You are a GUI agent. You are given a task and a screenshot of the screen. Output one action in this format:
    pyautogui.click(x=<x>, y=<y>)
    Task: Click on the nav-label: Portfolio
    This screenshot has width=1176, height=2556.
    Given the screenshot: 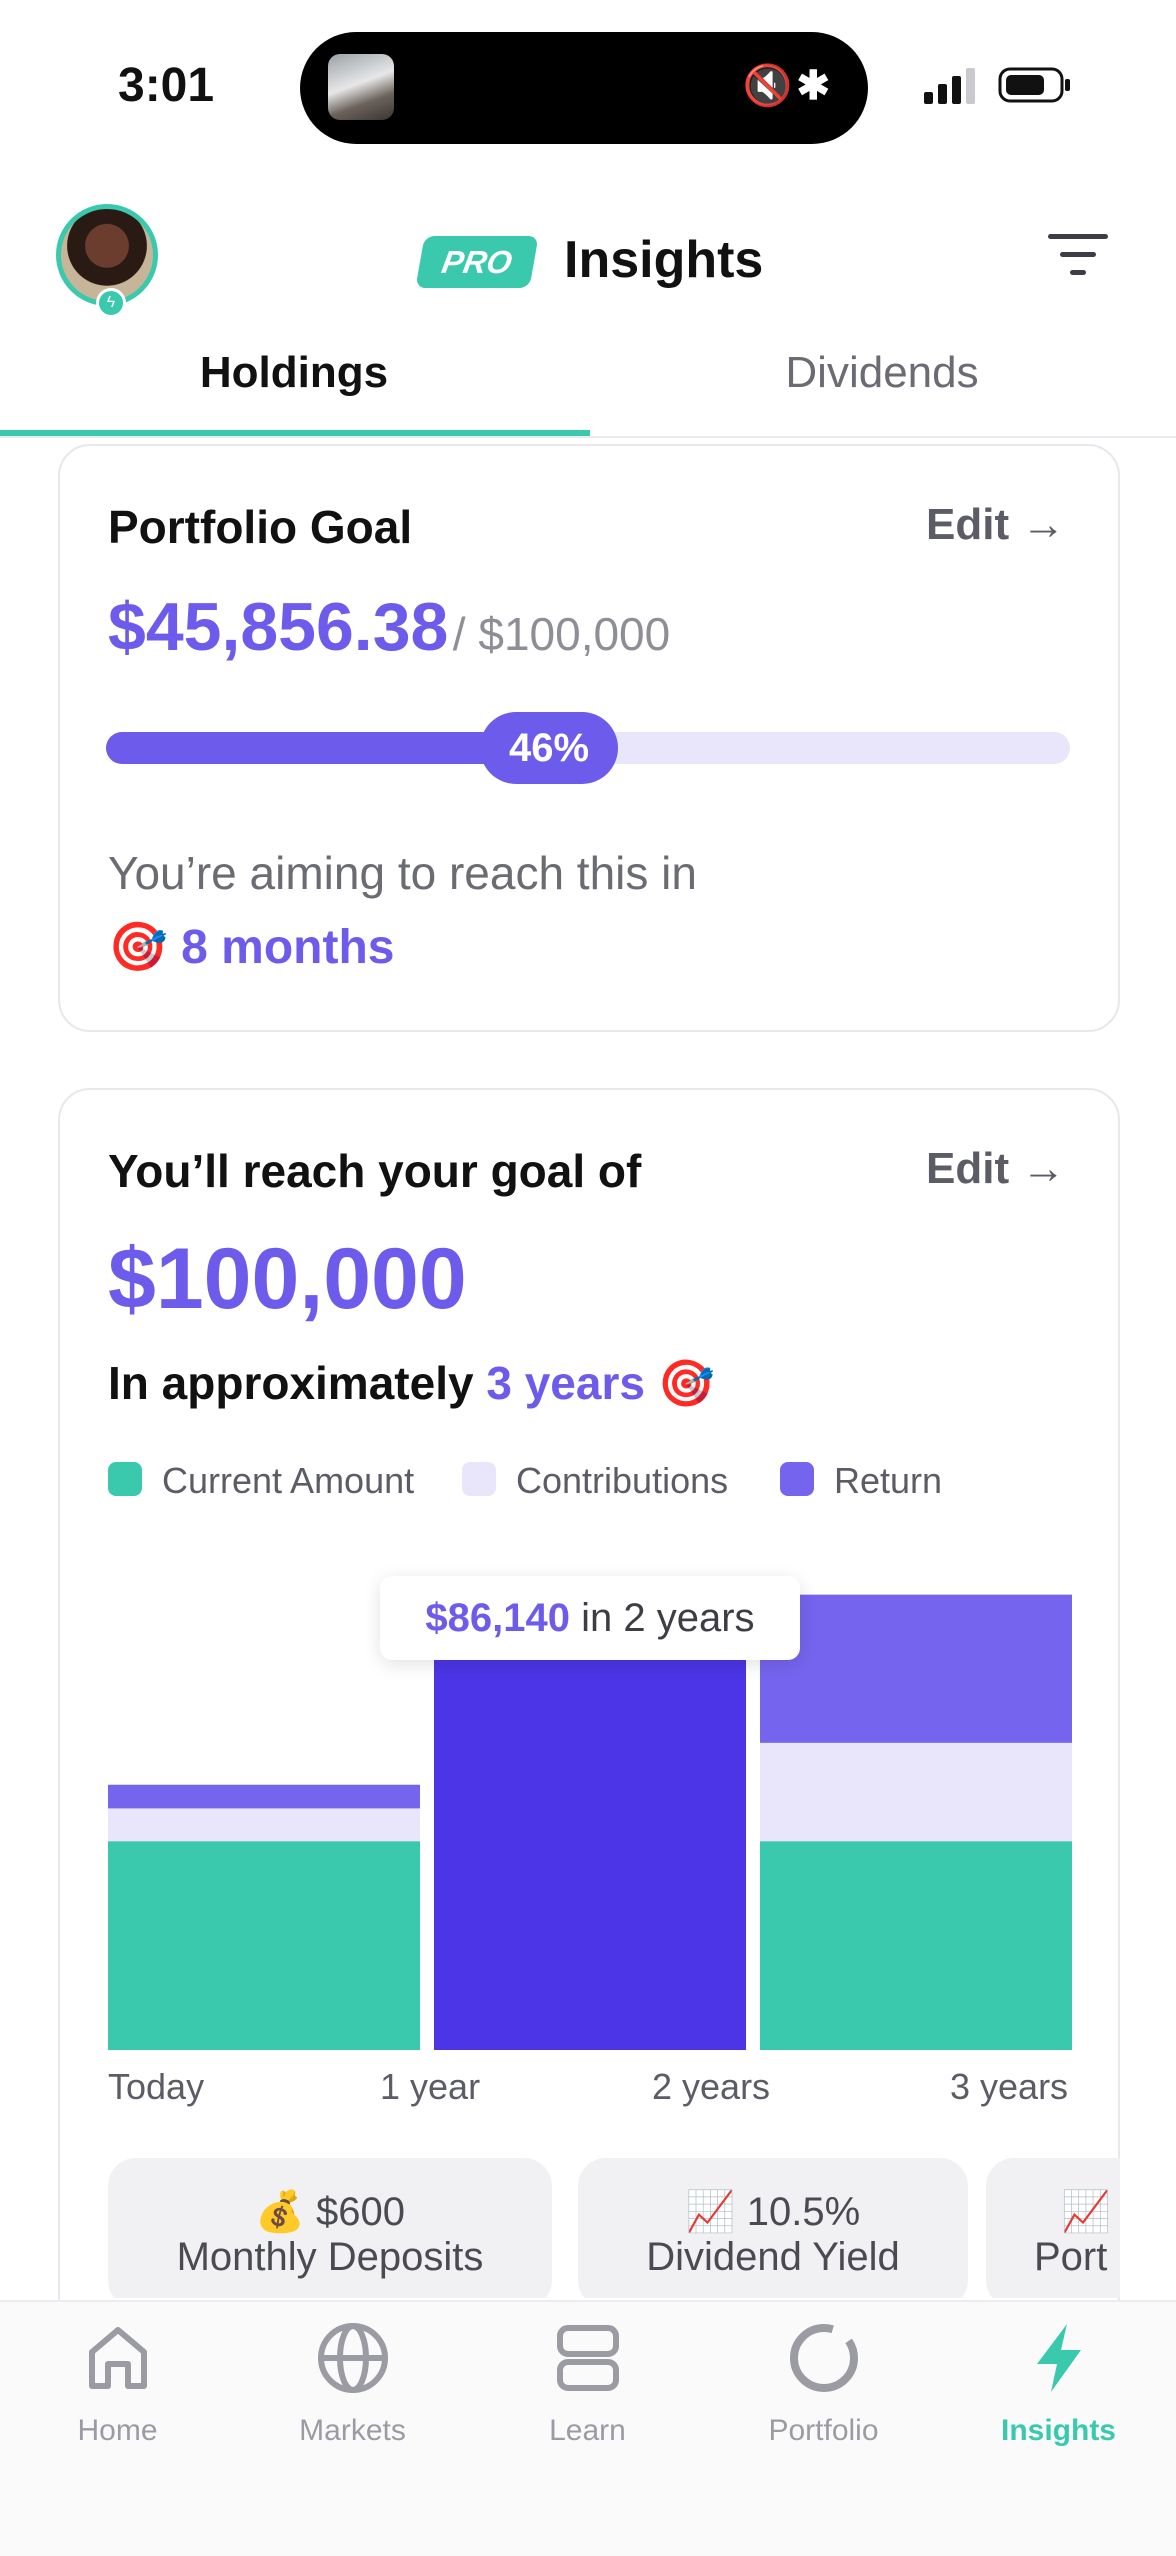 What is the action you would take?
    pyautogui.click(x=823, y=2430)
    